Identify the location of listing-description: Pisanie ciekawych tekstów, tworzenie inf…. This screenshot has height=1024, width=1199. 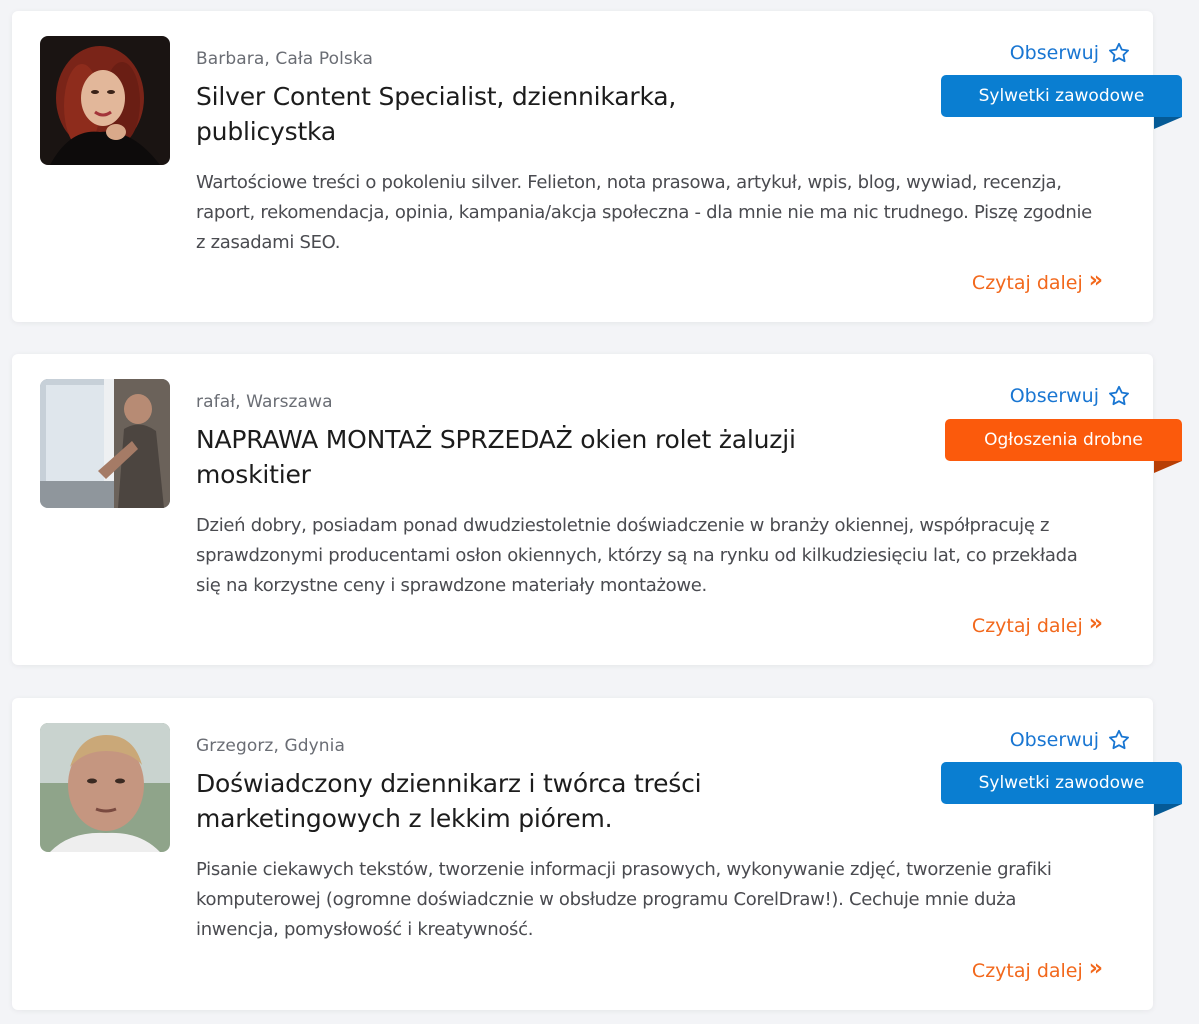
(624, 899).